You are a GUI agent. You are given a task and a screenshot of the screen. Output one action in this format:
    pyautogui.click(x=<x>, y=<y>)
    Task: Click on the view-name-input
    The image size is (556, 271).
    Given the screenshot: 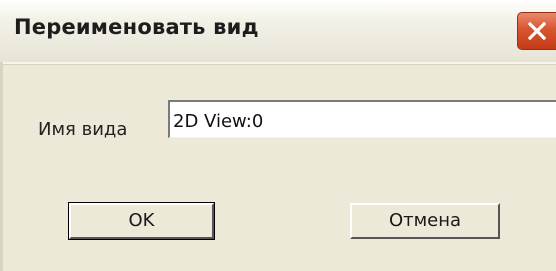 What is the action you would take?
    pyautogui.click(x=362, y=119)
    